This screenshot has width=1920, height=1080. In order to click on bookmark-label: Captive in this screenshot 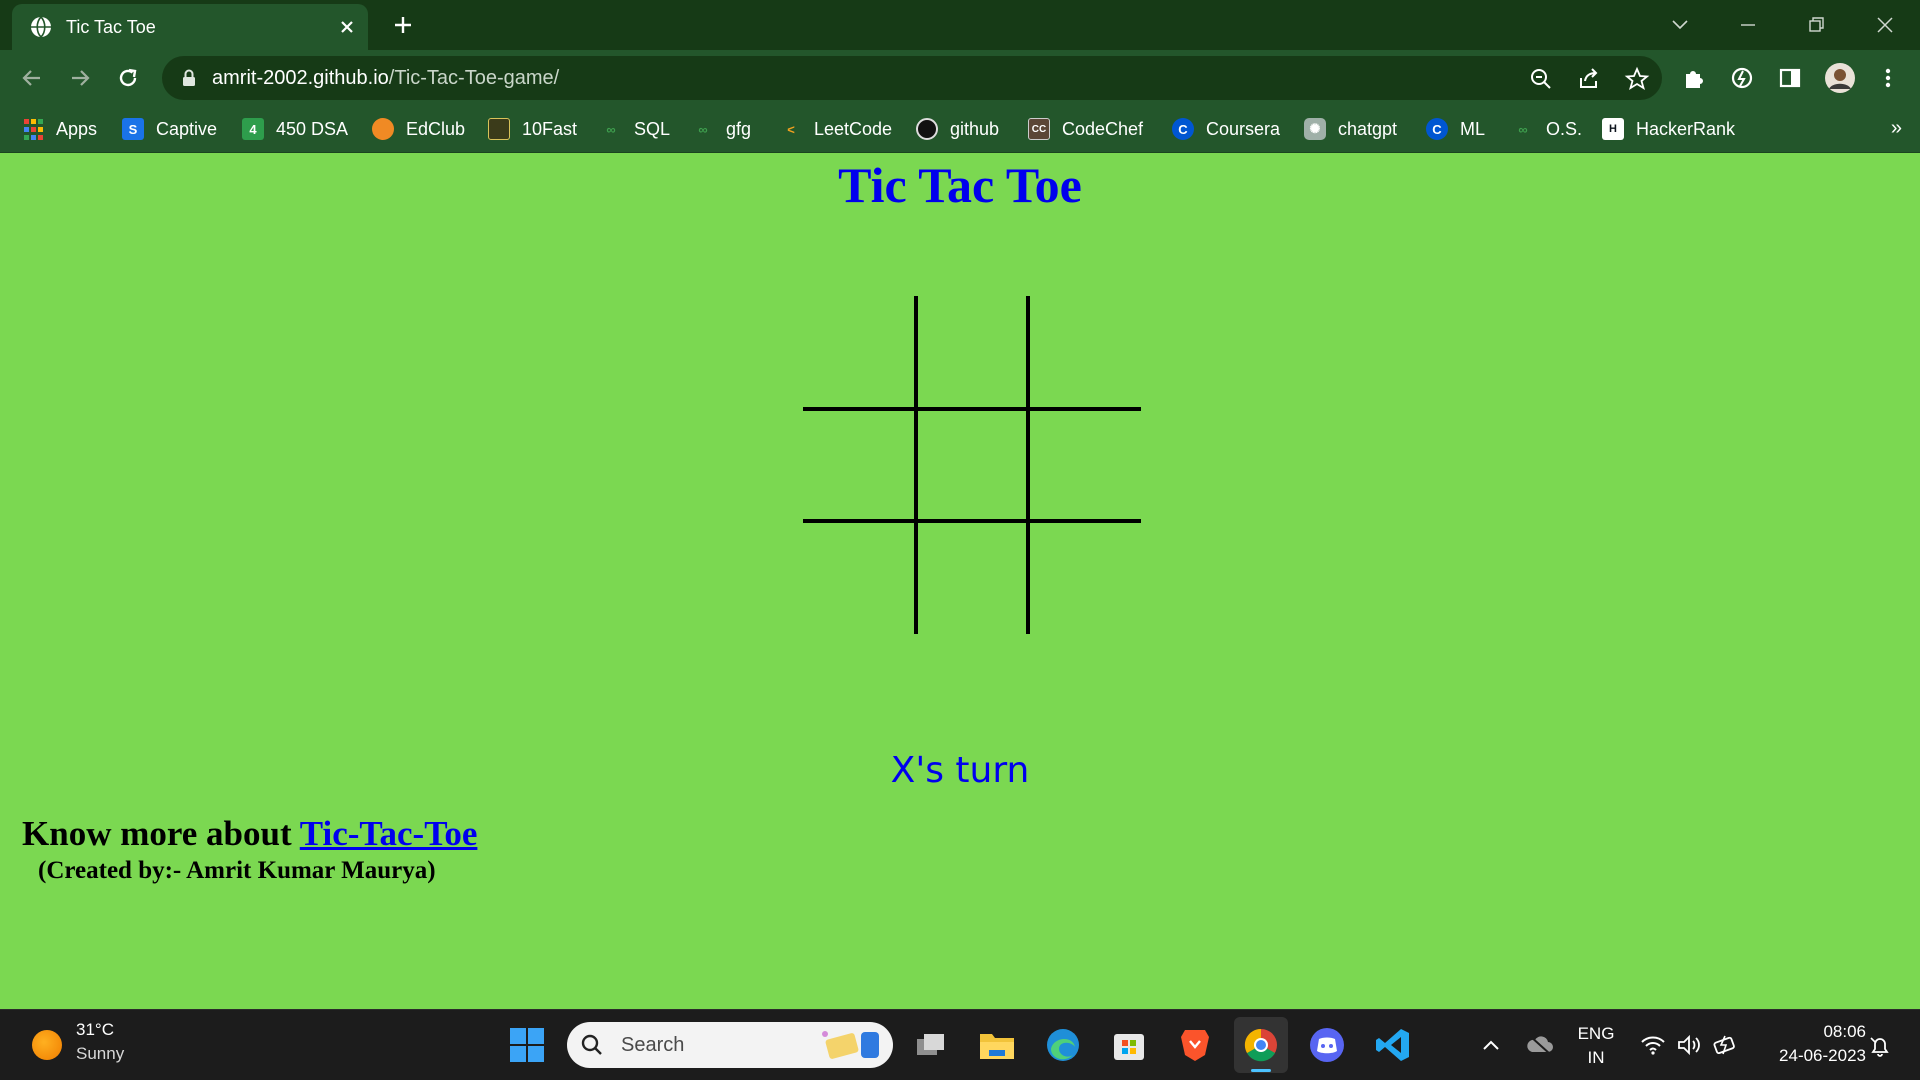, I will do `click(187, 128)`.